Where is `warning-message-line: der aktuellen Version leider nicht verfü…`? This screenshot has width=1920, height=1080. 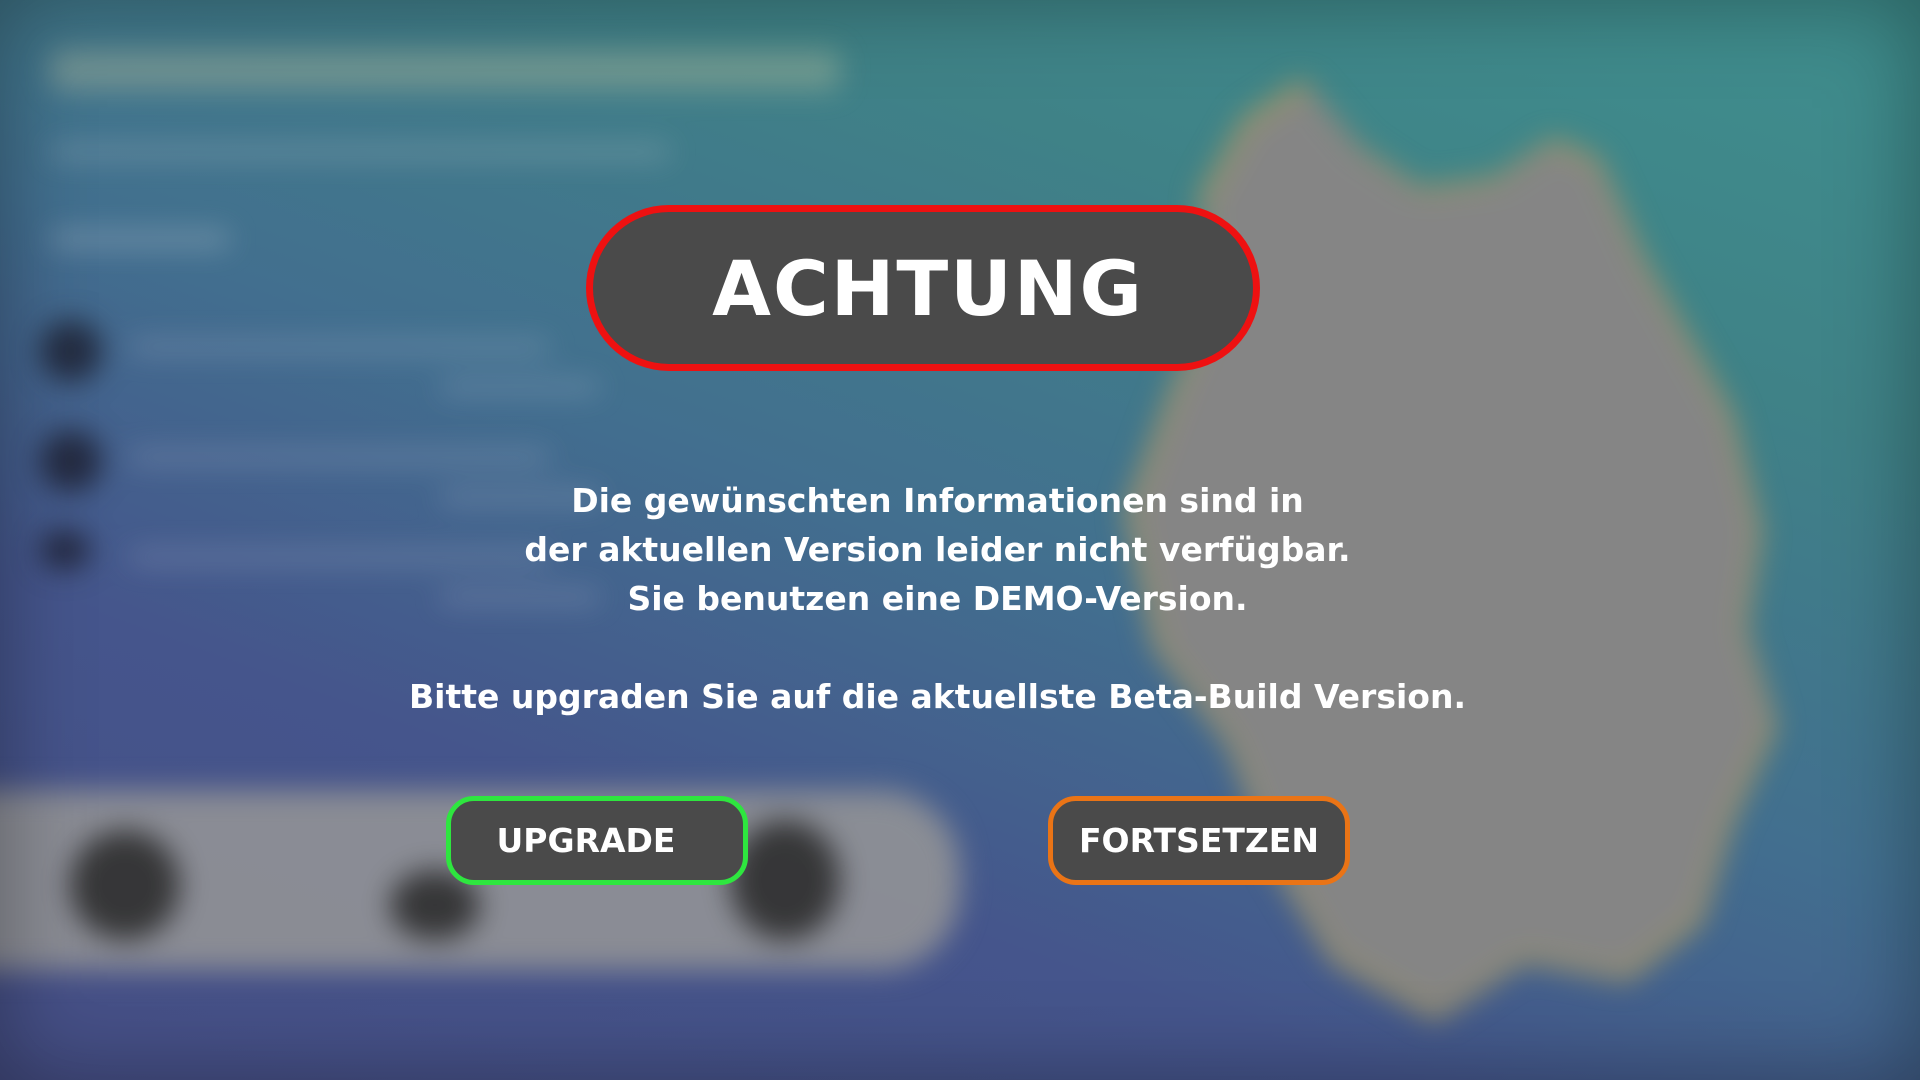
warning-message-line: der aktuellen Version leider nicht verfü… is located at coordinates (937, 549).